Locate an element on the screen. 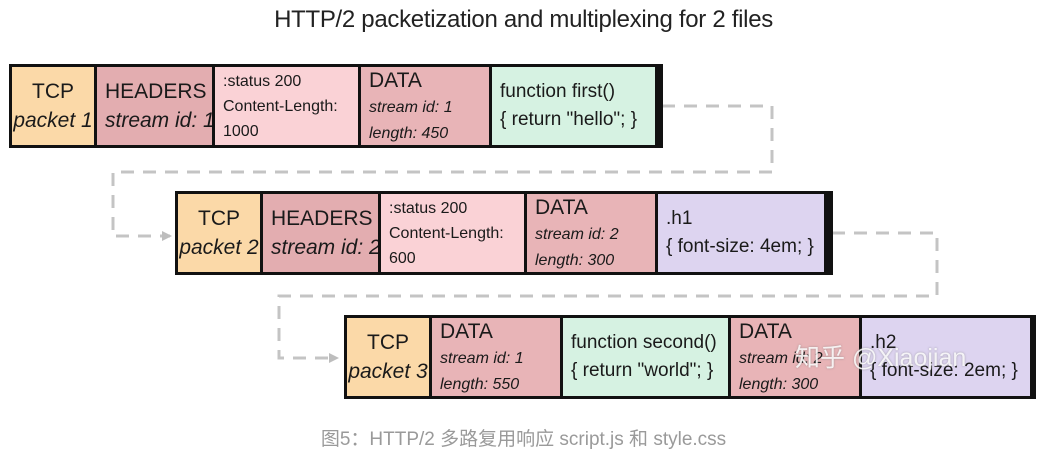  data-frame-2: DATA stream id: 2 length: 300 is located at coordinates (591, 233).